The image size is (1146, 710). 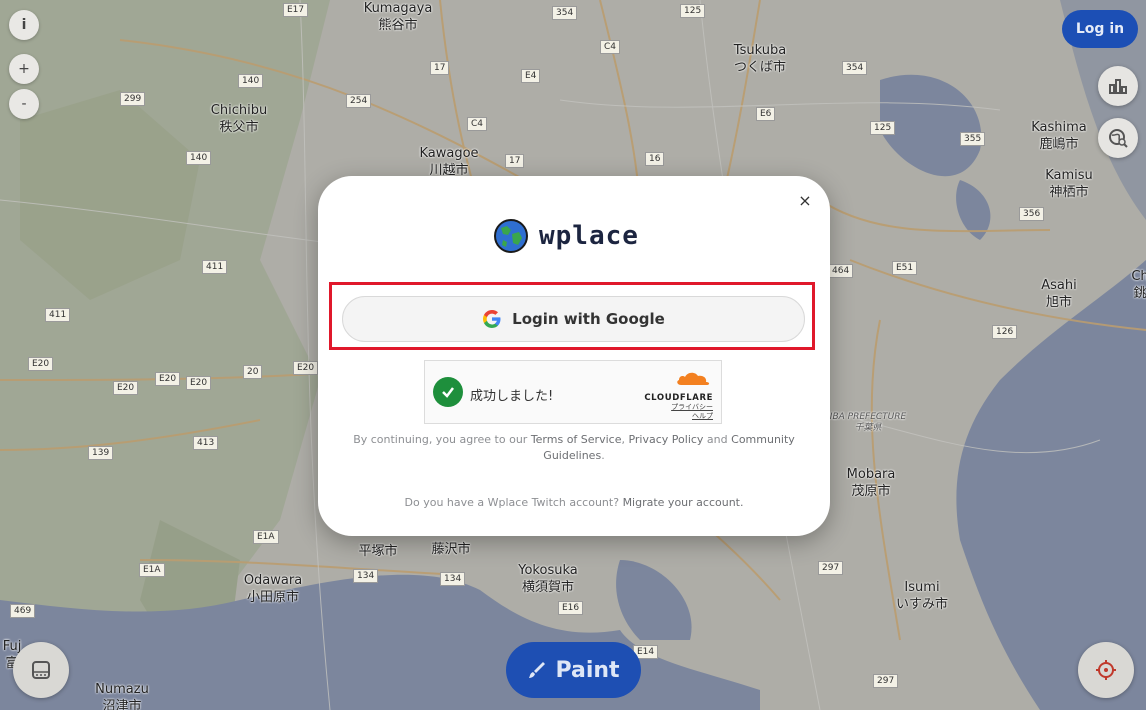 What do you see at coordinates (766, 114) in the screenshot?
I see `route-shield: E6` at bounding box center [766, 114].